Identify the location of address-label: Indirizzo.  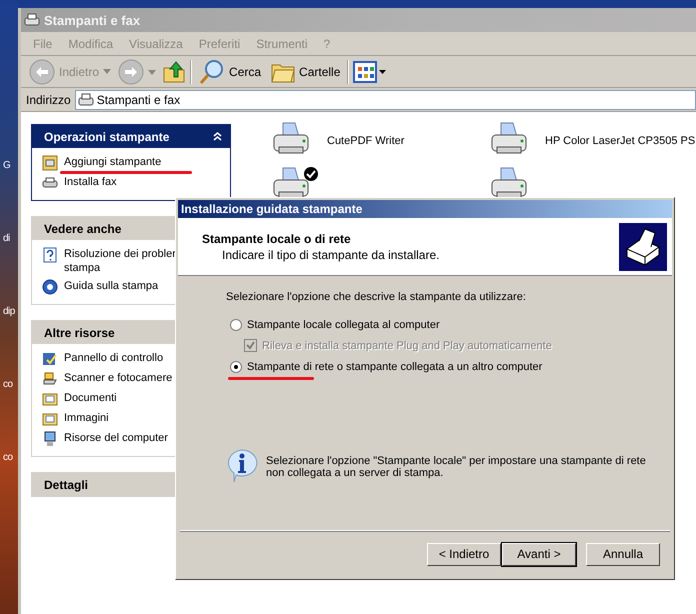
(48, 99).